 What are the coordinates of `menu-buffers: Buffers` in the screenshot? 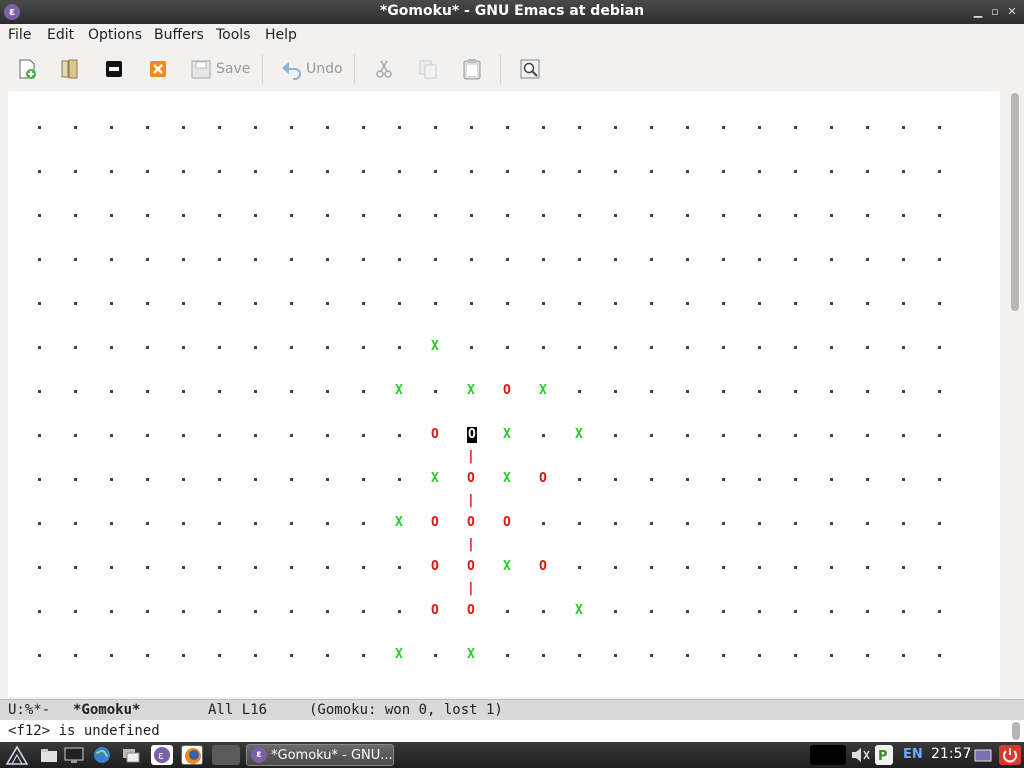 It's located at (179, 35).